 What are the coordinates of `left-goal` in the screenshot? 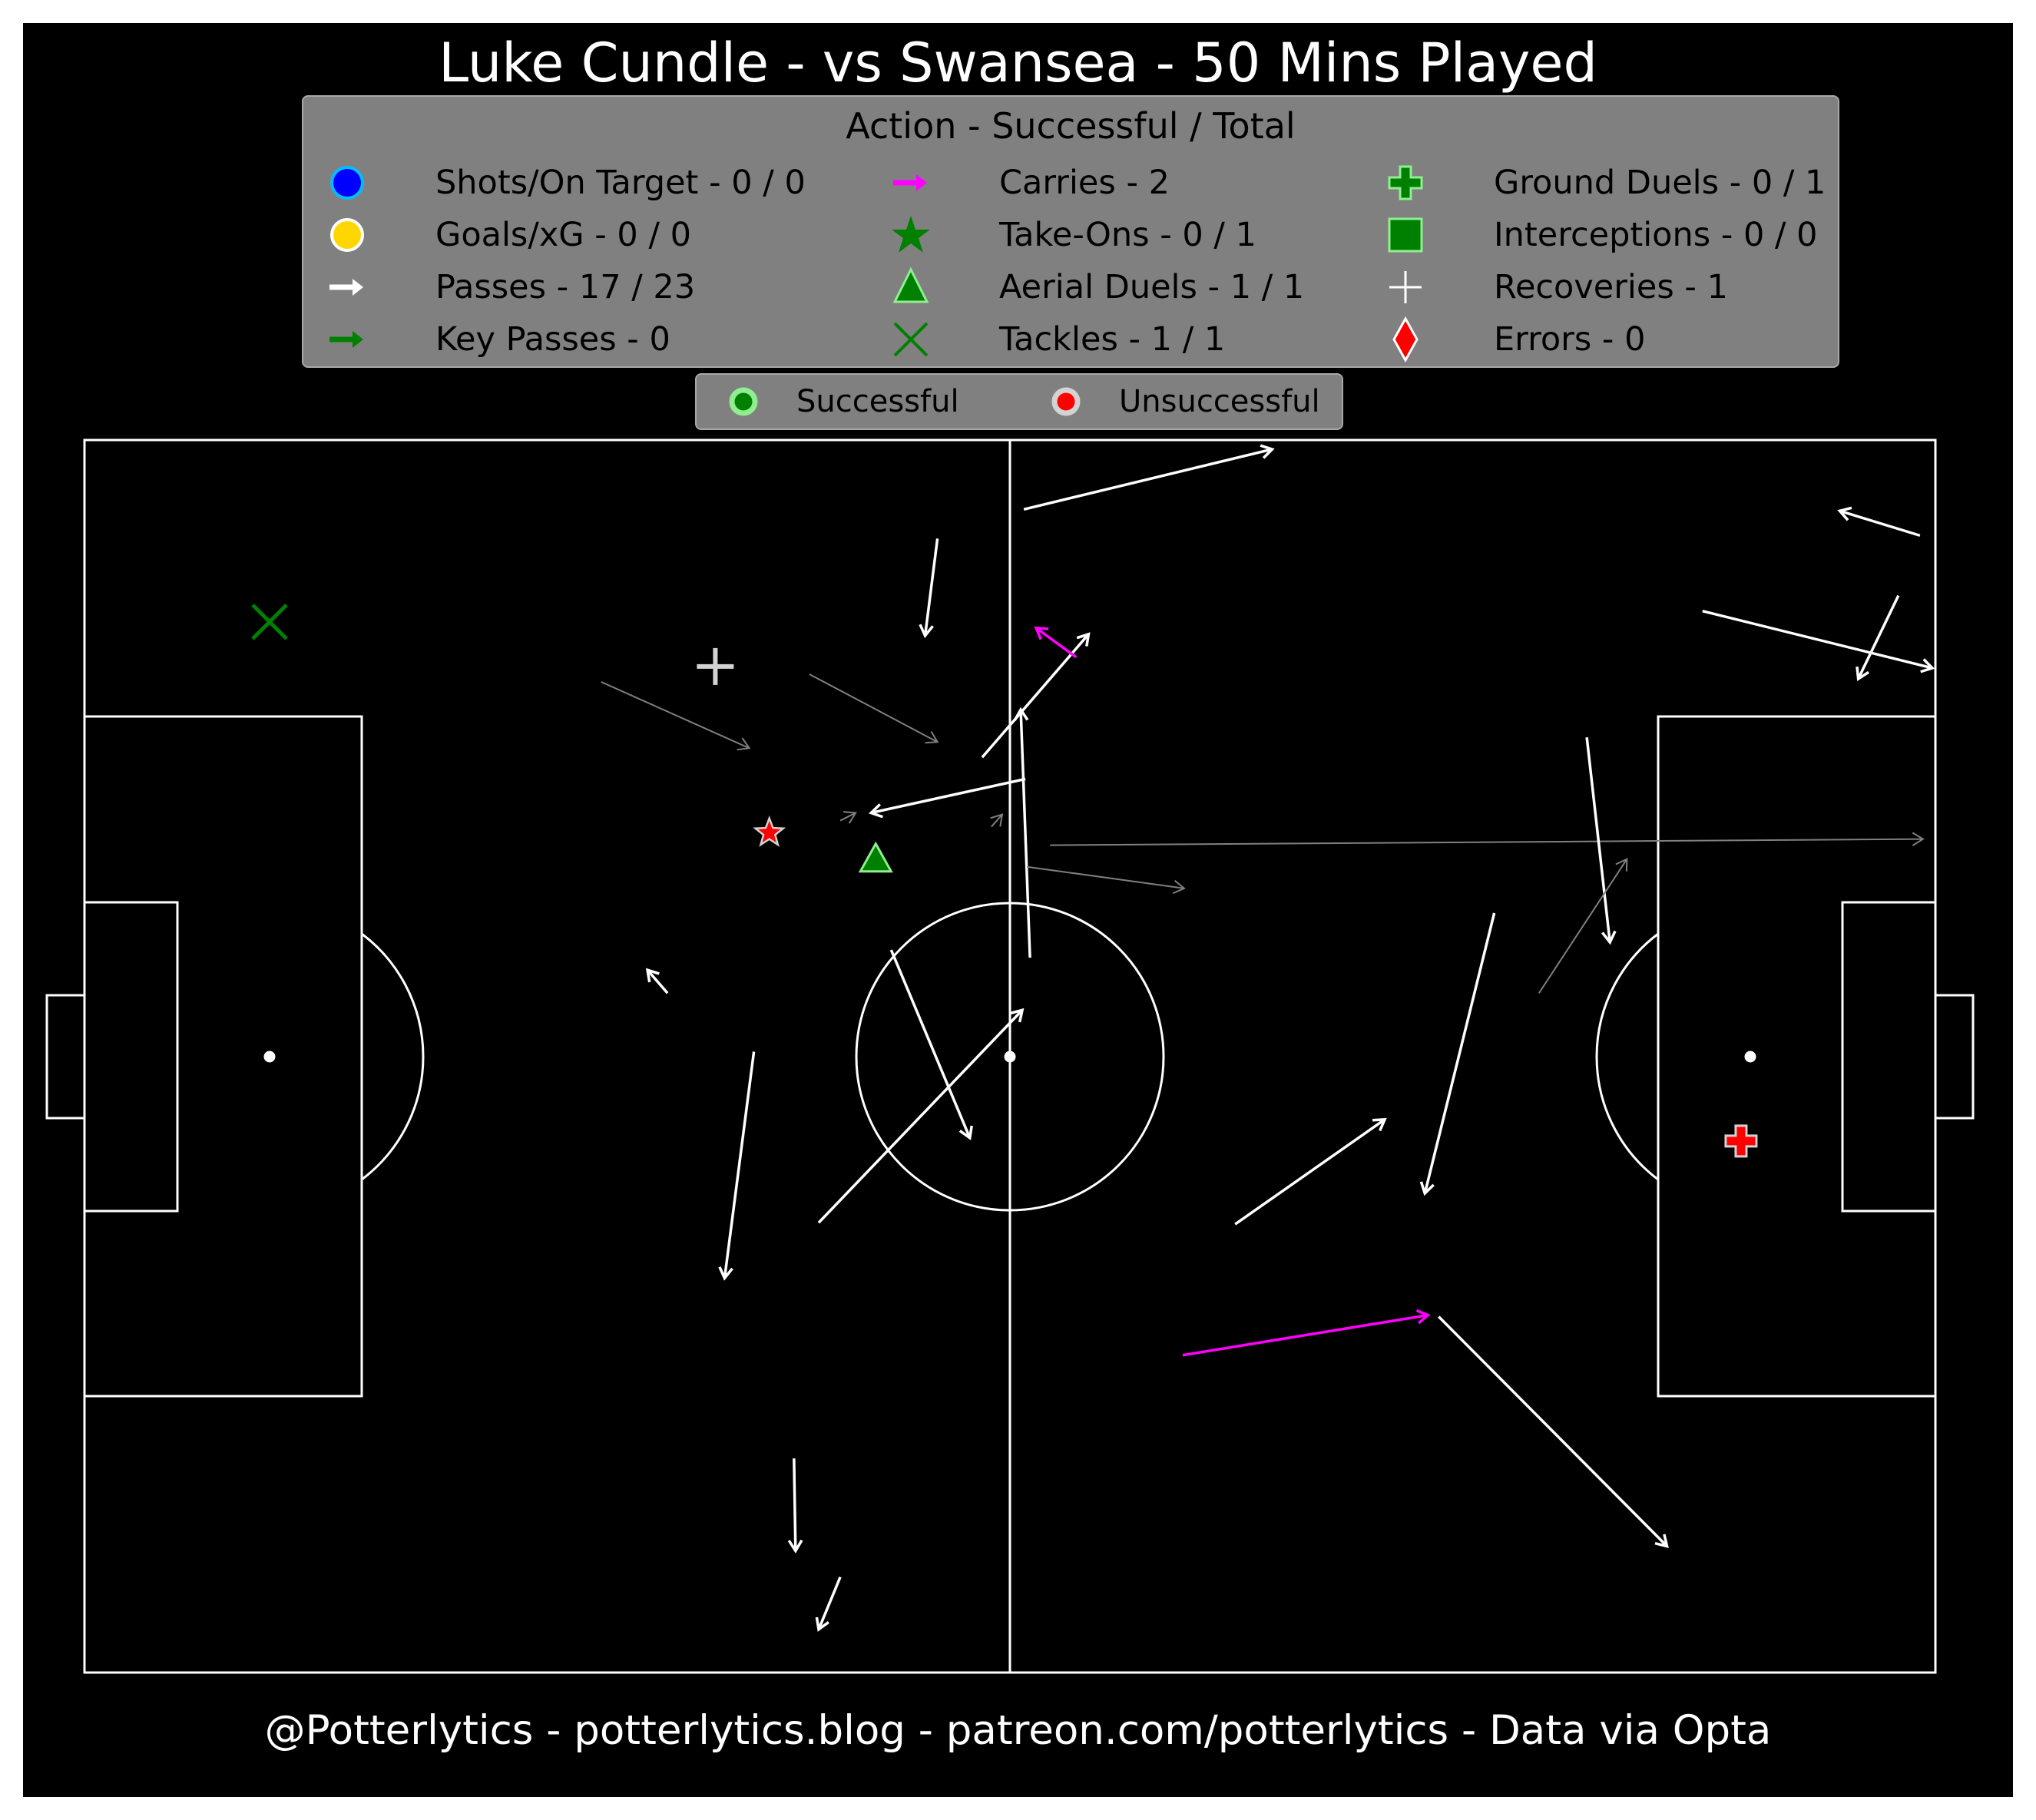 It's located at (65, 1057).